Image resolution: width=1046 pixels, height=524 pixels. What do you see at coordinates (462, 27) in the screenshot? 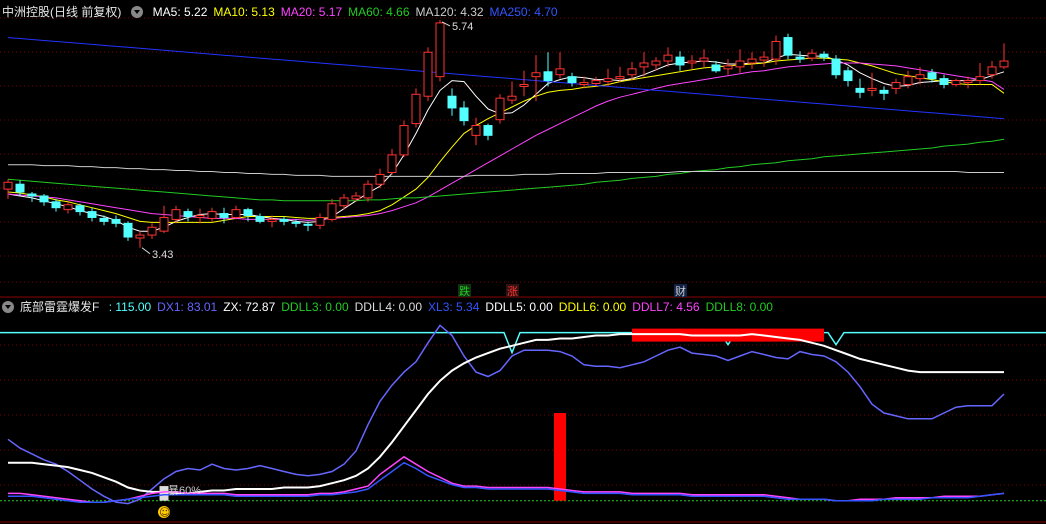
I see `high-label: 5.74` at bounding box center [462, 27].